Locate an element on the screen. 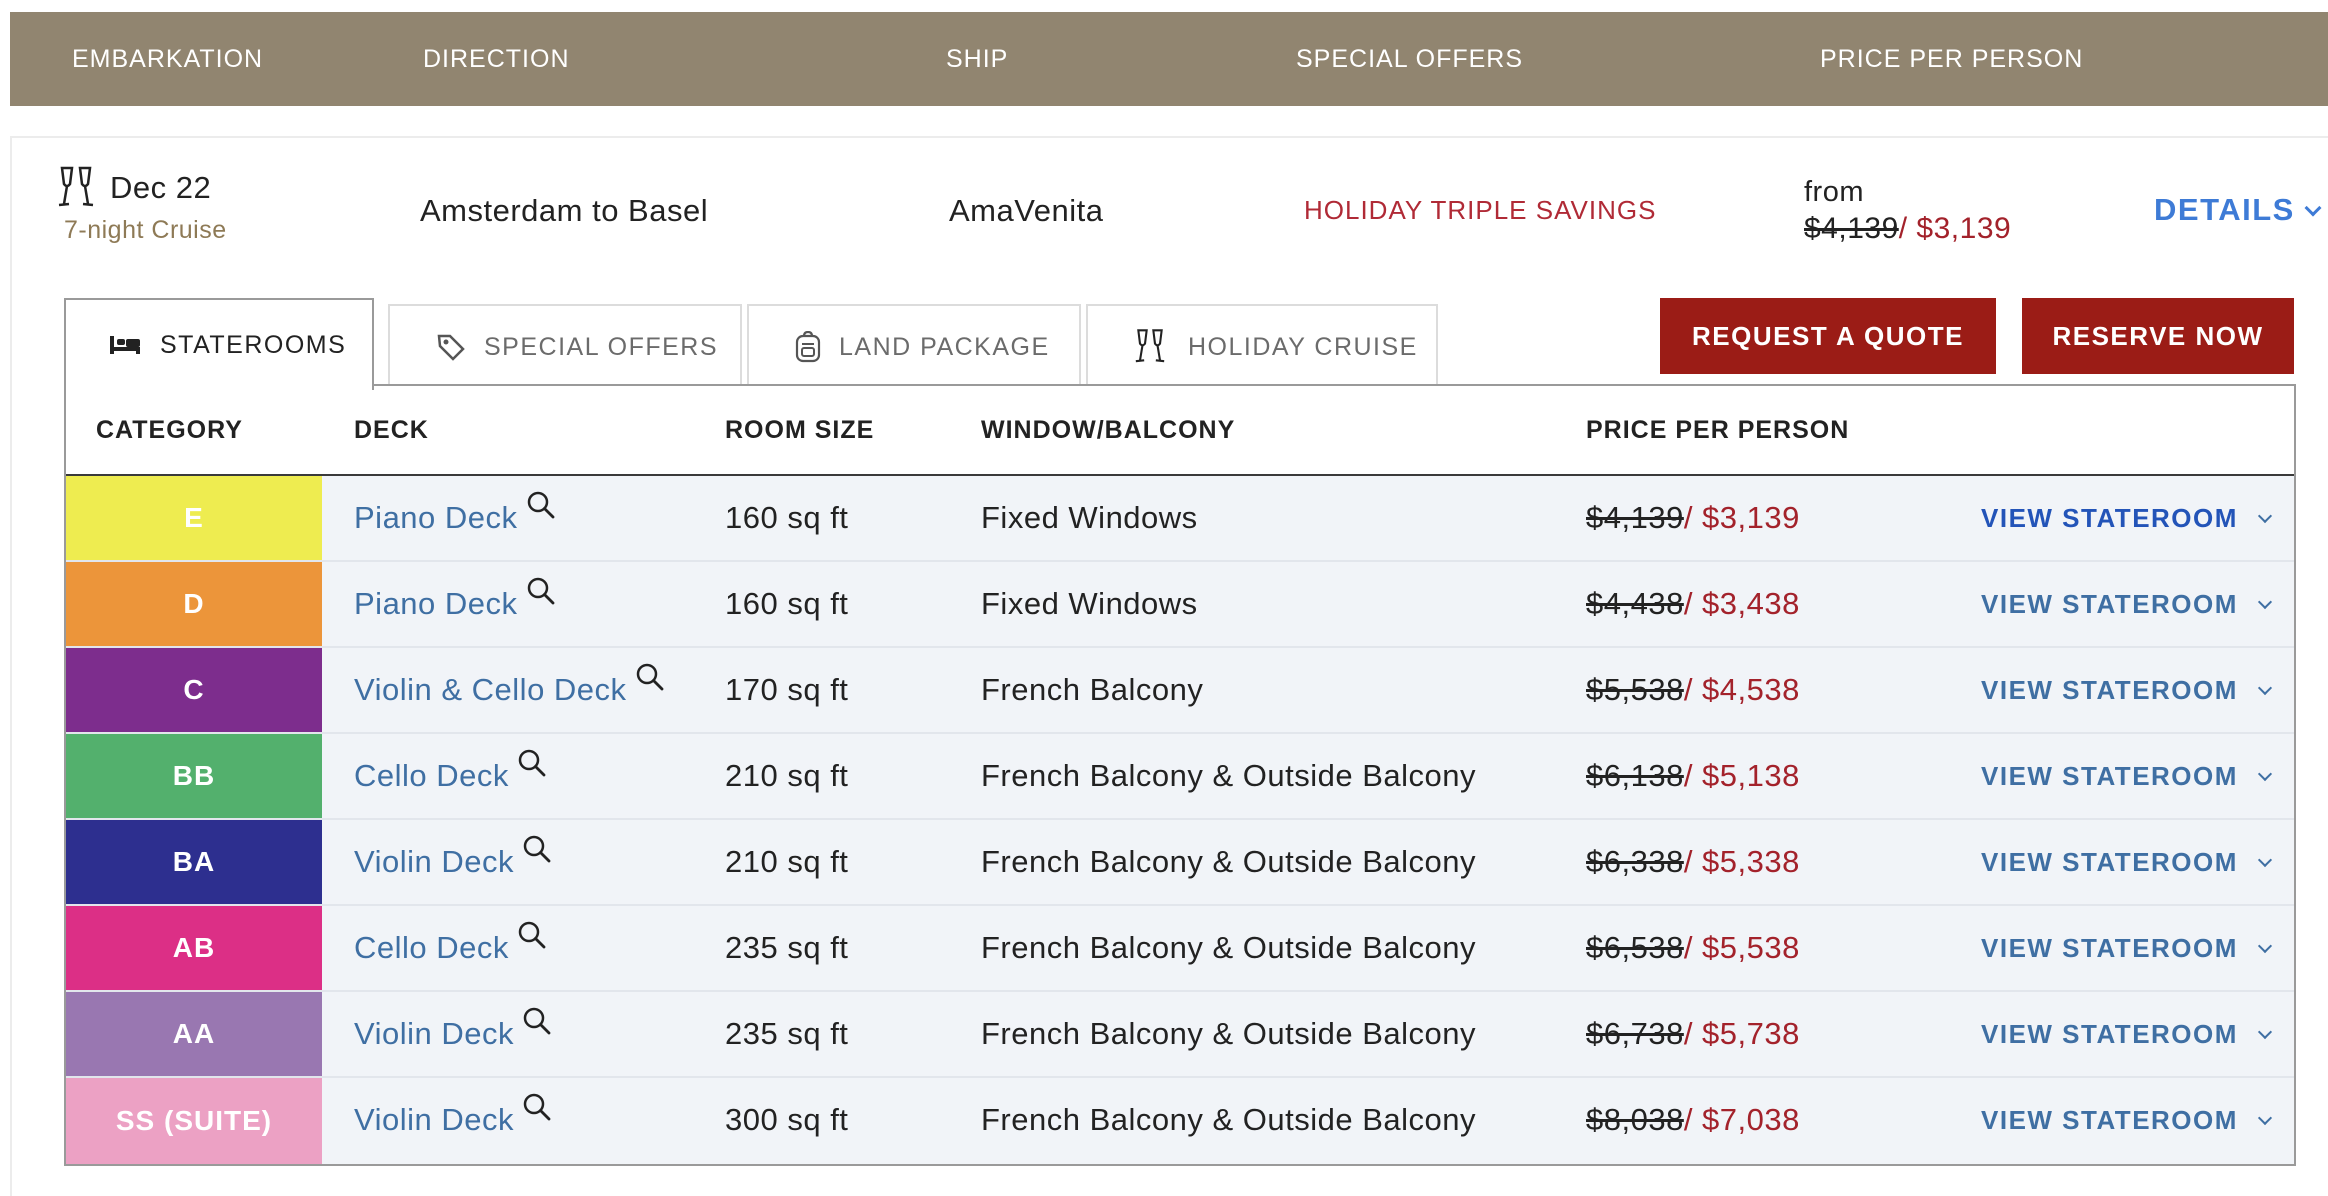  room-size: 300 sq ft is located at coordinates (787, 1119).